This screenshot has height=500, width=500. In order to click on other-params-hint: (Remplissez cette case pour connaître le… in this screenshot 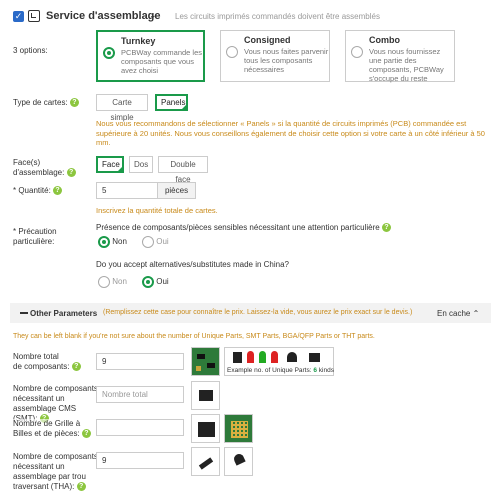, I will do `click(258, 312)`.